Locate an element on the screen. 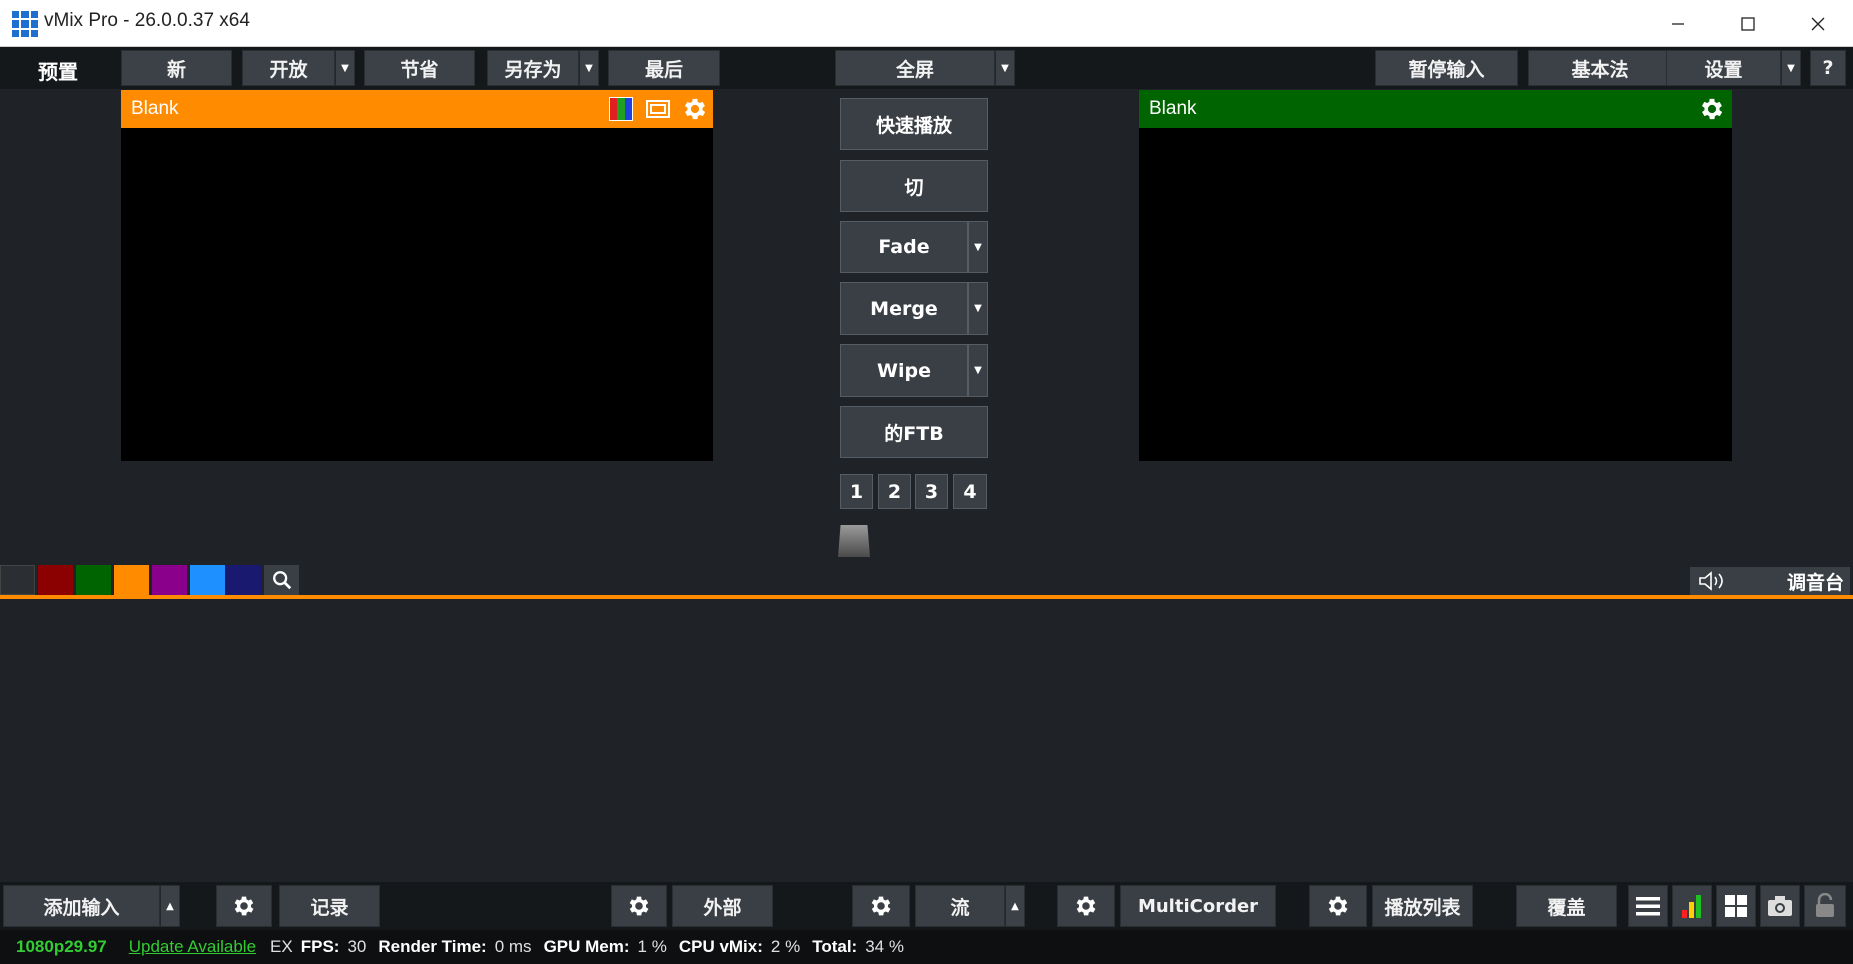 The width and height of the screenshot is (1853, 964). fade-button: Fade is located at coordinates (904, 247).